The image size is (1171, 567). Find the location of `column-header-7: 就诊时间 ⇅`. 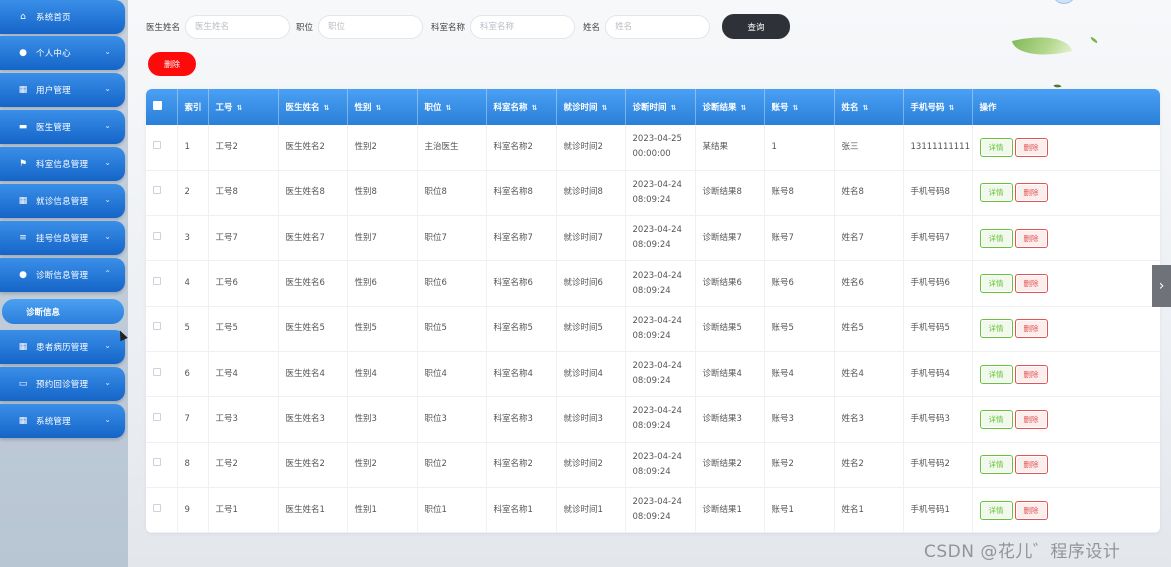

column-header-7: 就诊时间 ⇅ is located at coordinates (591, 107).